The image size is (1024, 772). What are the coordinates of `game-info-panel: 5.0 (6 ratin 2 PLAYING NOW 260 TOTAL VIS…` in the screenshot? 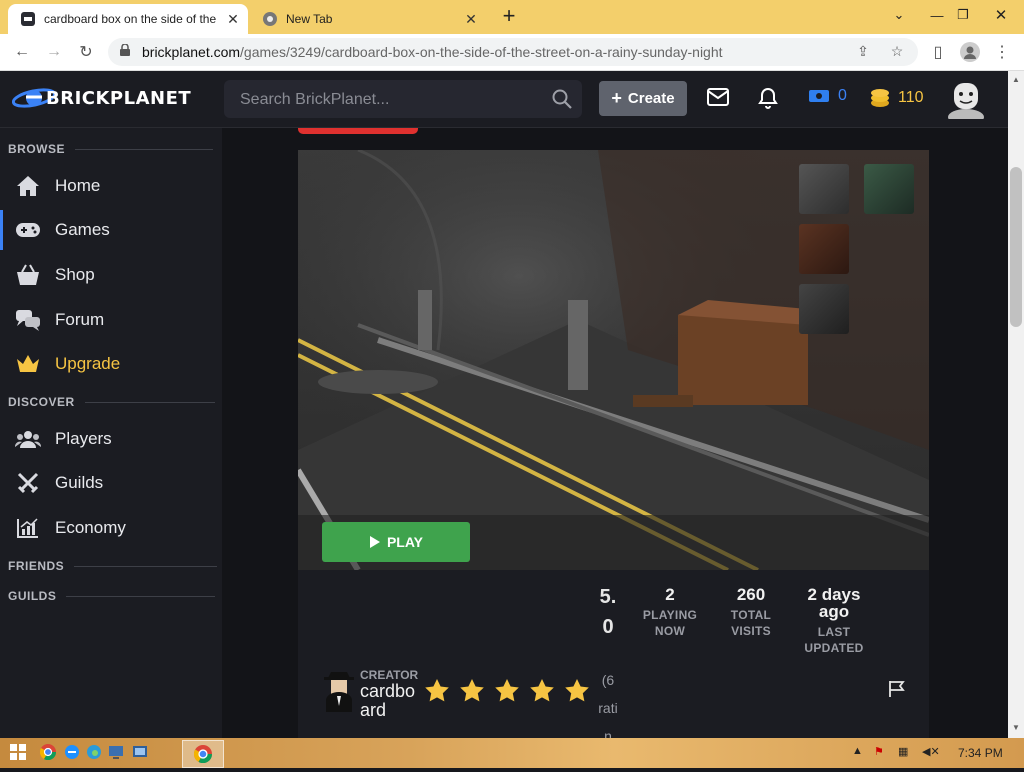 It's located at (613, 654).